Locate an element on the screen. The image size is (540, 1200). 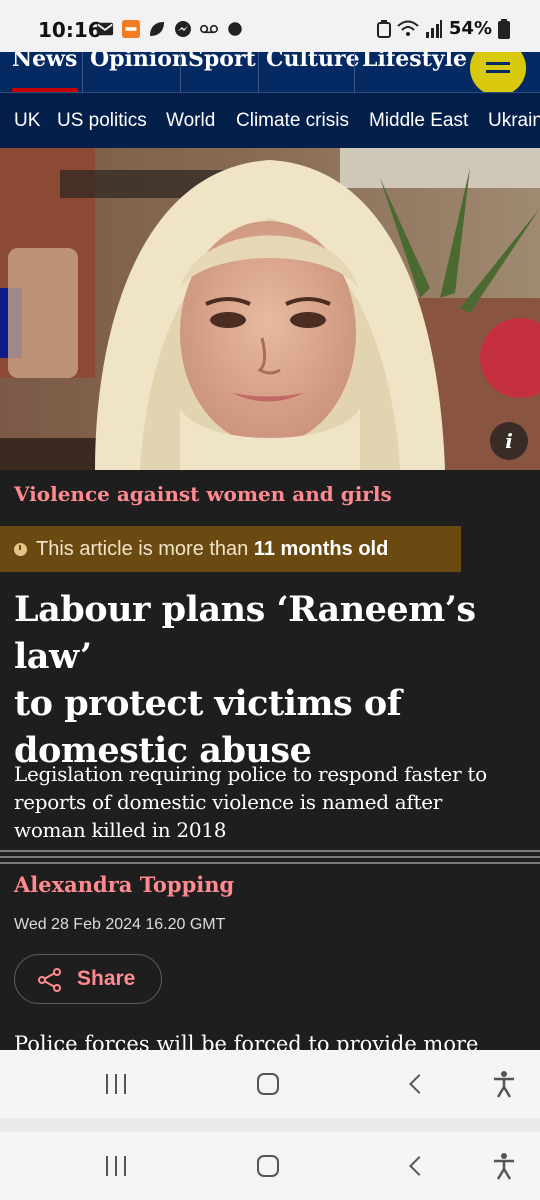
subnav-item-uk: UK is located at coordinates (27, 121).